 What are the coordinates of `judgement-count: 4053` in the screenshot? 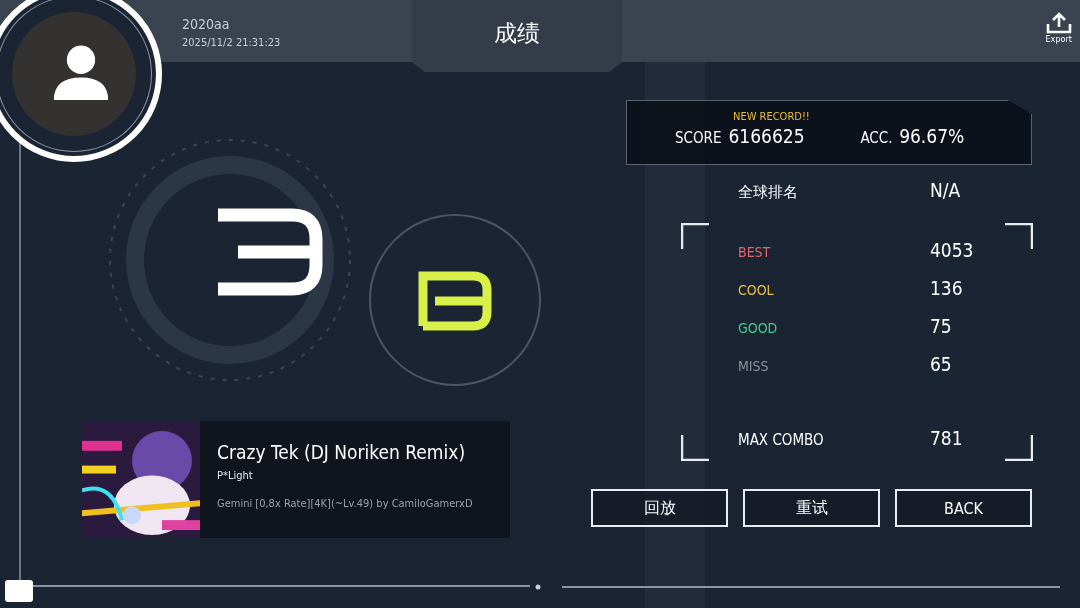 It's located at (952, 250).